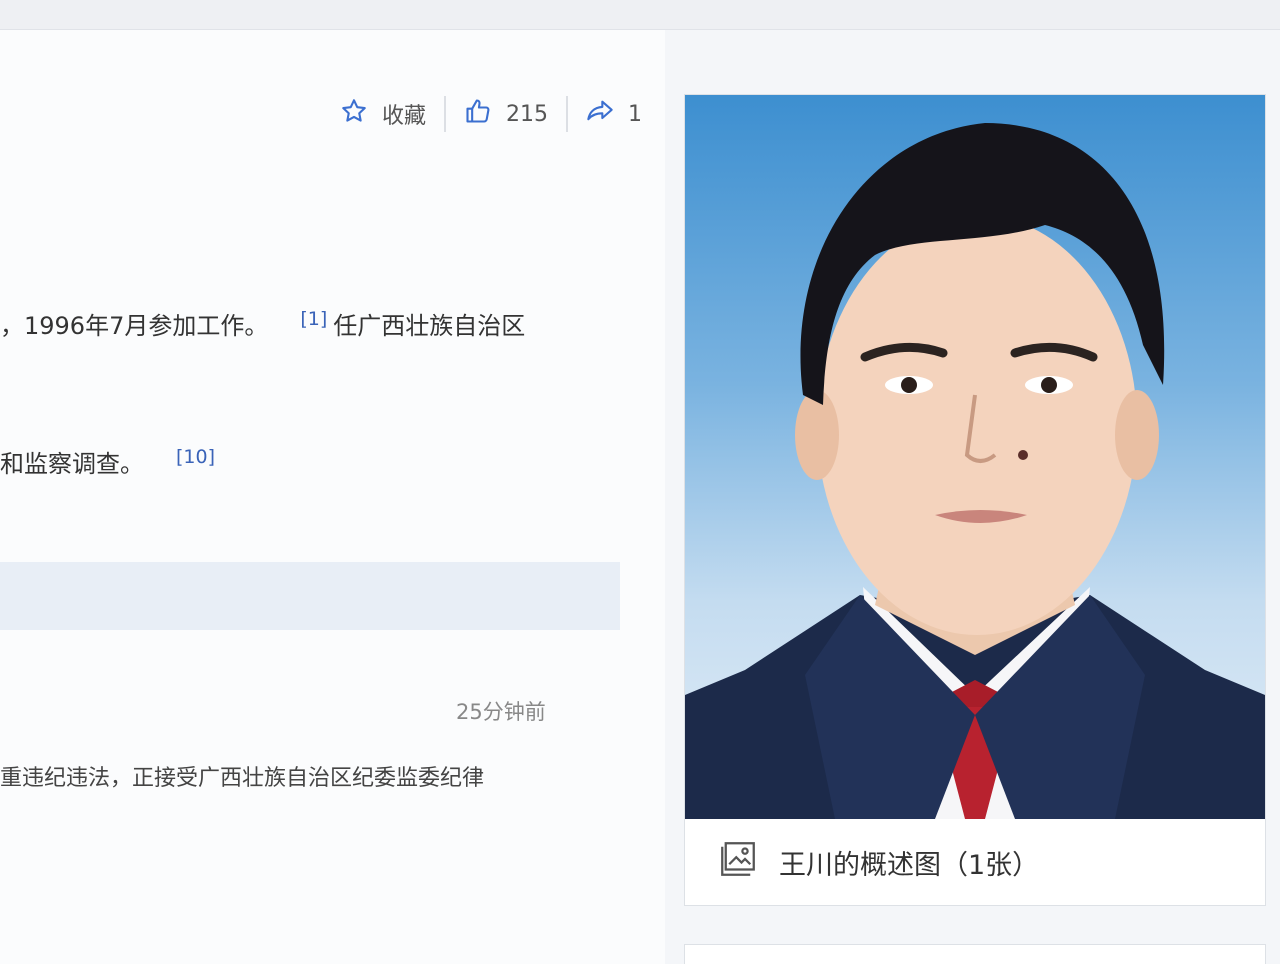 This screenshot has height=964, width=1280. Describe the element at coordinates (478, 114) in the screenshot. I see `thumbs-up-icon` at that location.